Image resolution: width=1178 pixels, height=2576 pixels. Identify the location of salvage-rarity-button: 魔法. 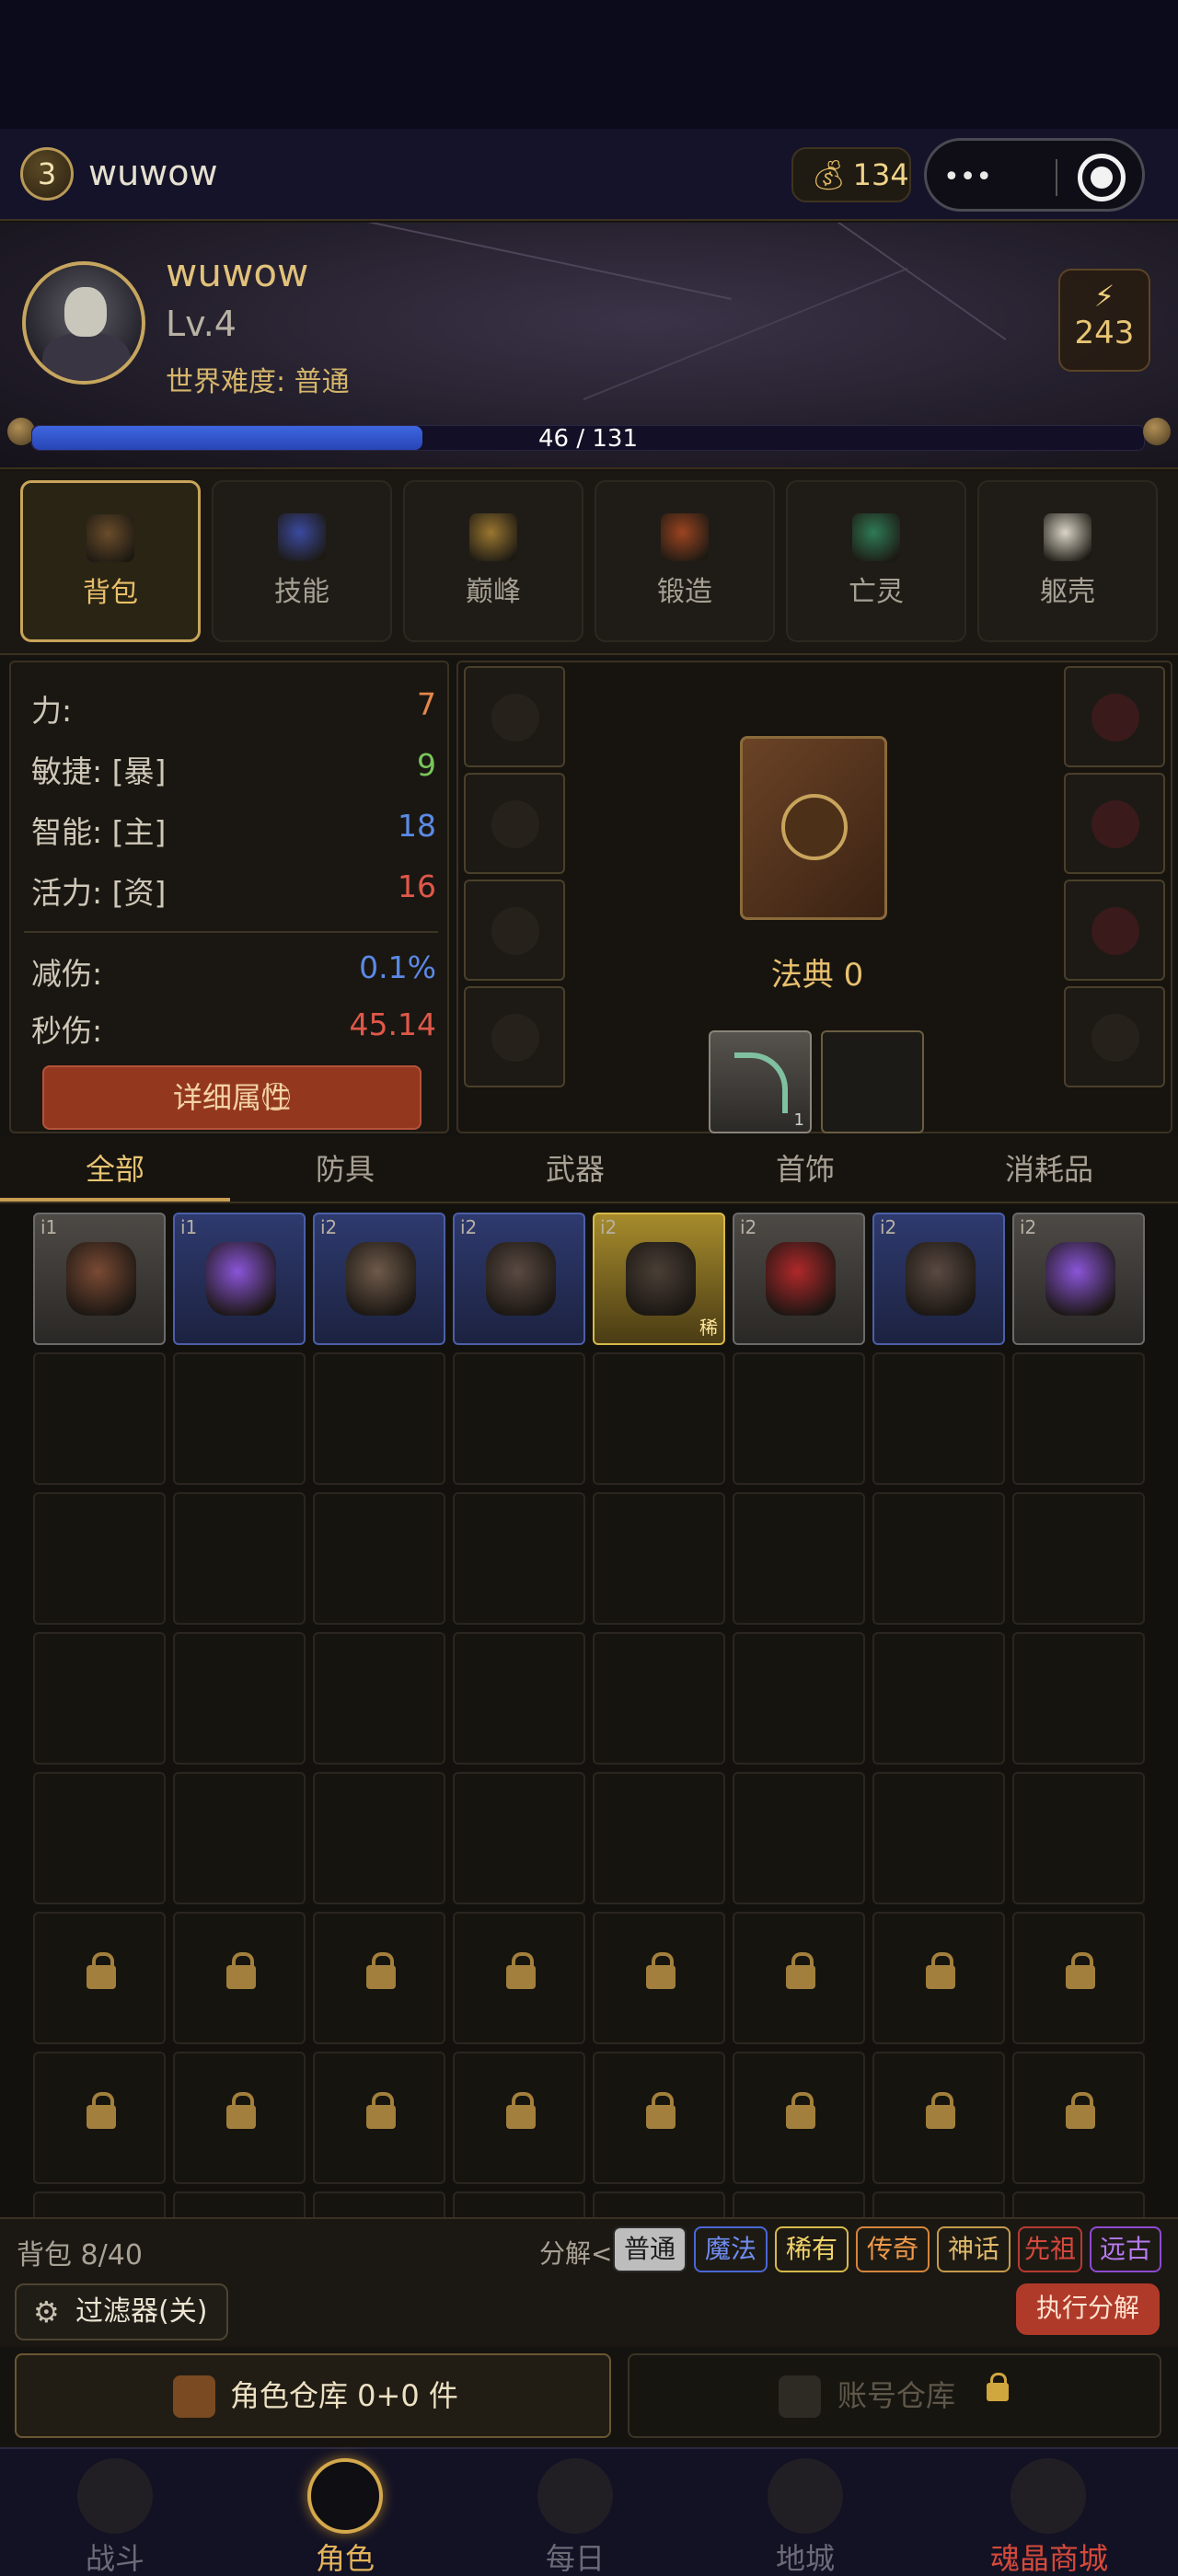
(731, 2249).